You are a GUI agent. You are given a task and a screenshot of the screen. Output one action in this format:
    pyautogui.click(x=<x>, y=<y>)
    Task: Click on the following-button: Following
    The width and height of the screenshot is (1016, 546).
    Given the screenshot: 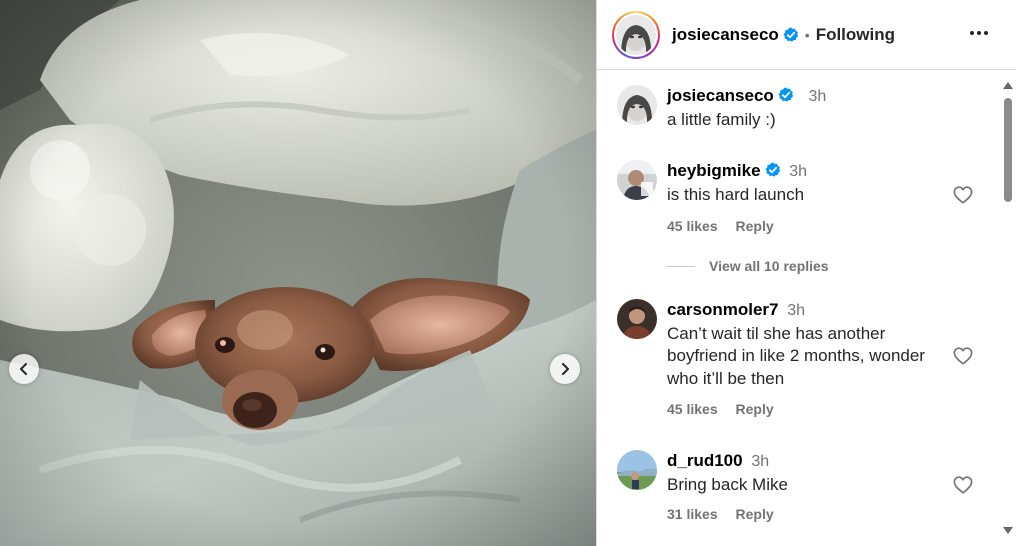 What is the action you would take?
    pyautogui.click(x=855, y=35)
    